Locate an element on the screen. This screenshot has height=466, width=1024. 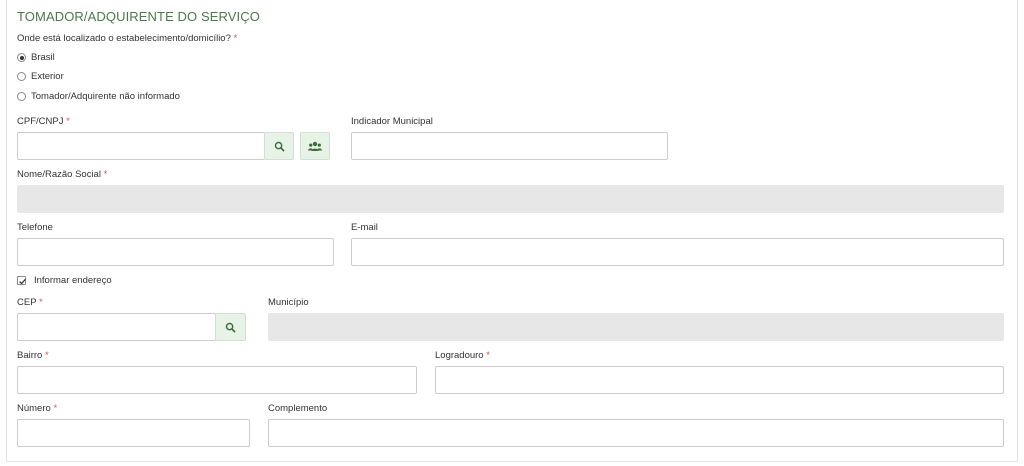
email-input is located at coordinates (677, 252).